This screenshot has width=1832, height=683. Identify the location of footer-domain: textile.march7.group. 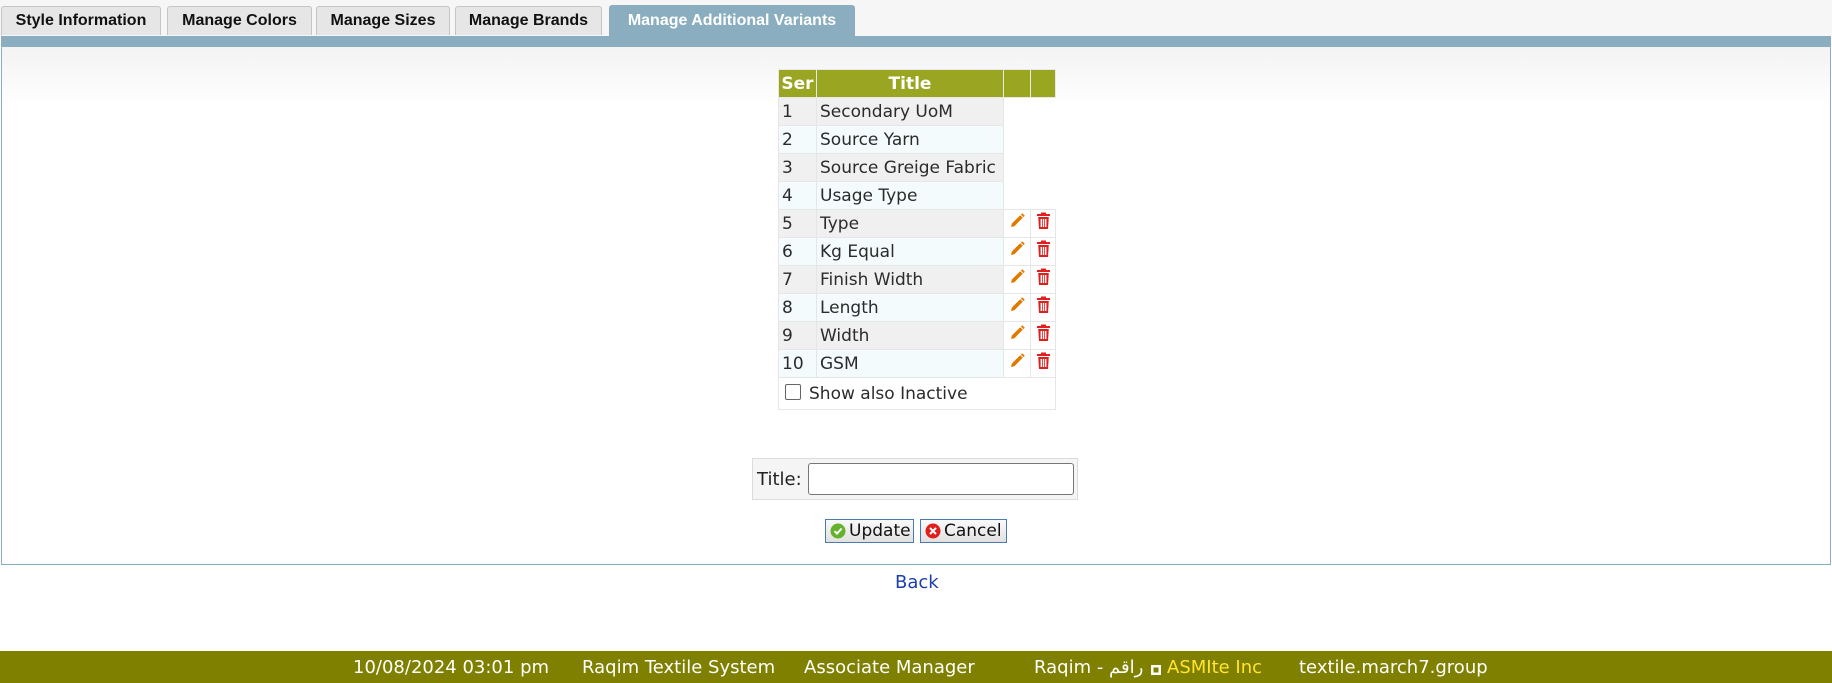
(1393, 667).